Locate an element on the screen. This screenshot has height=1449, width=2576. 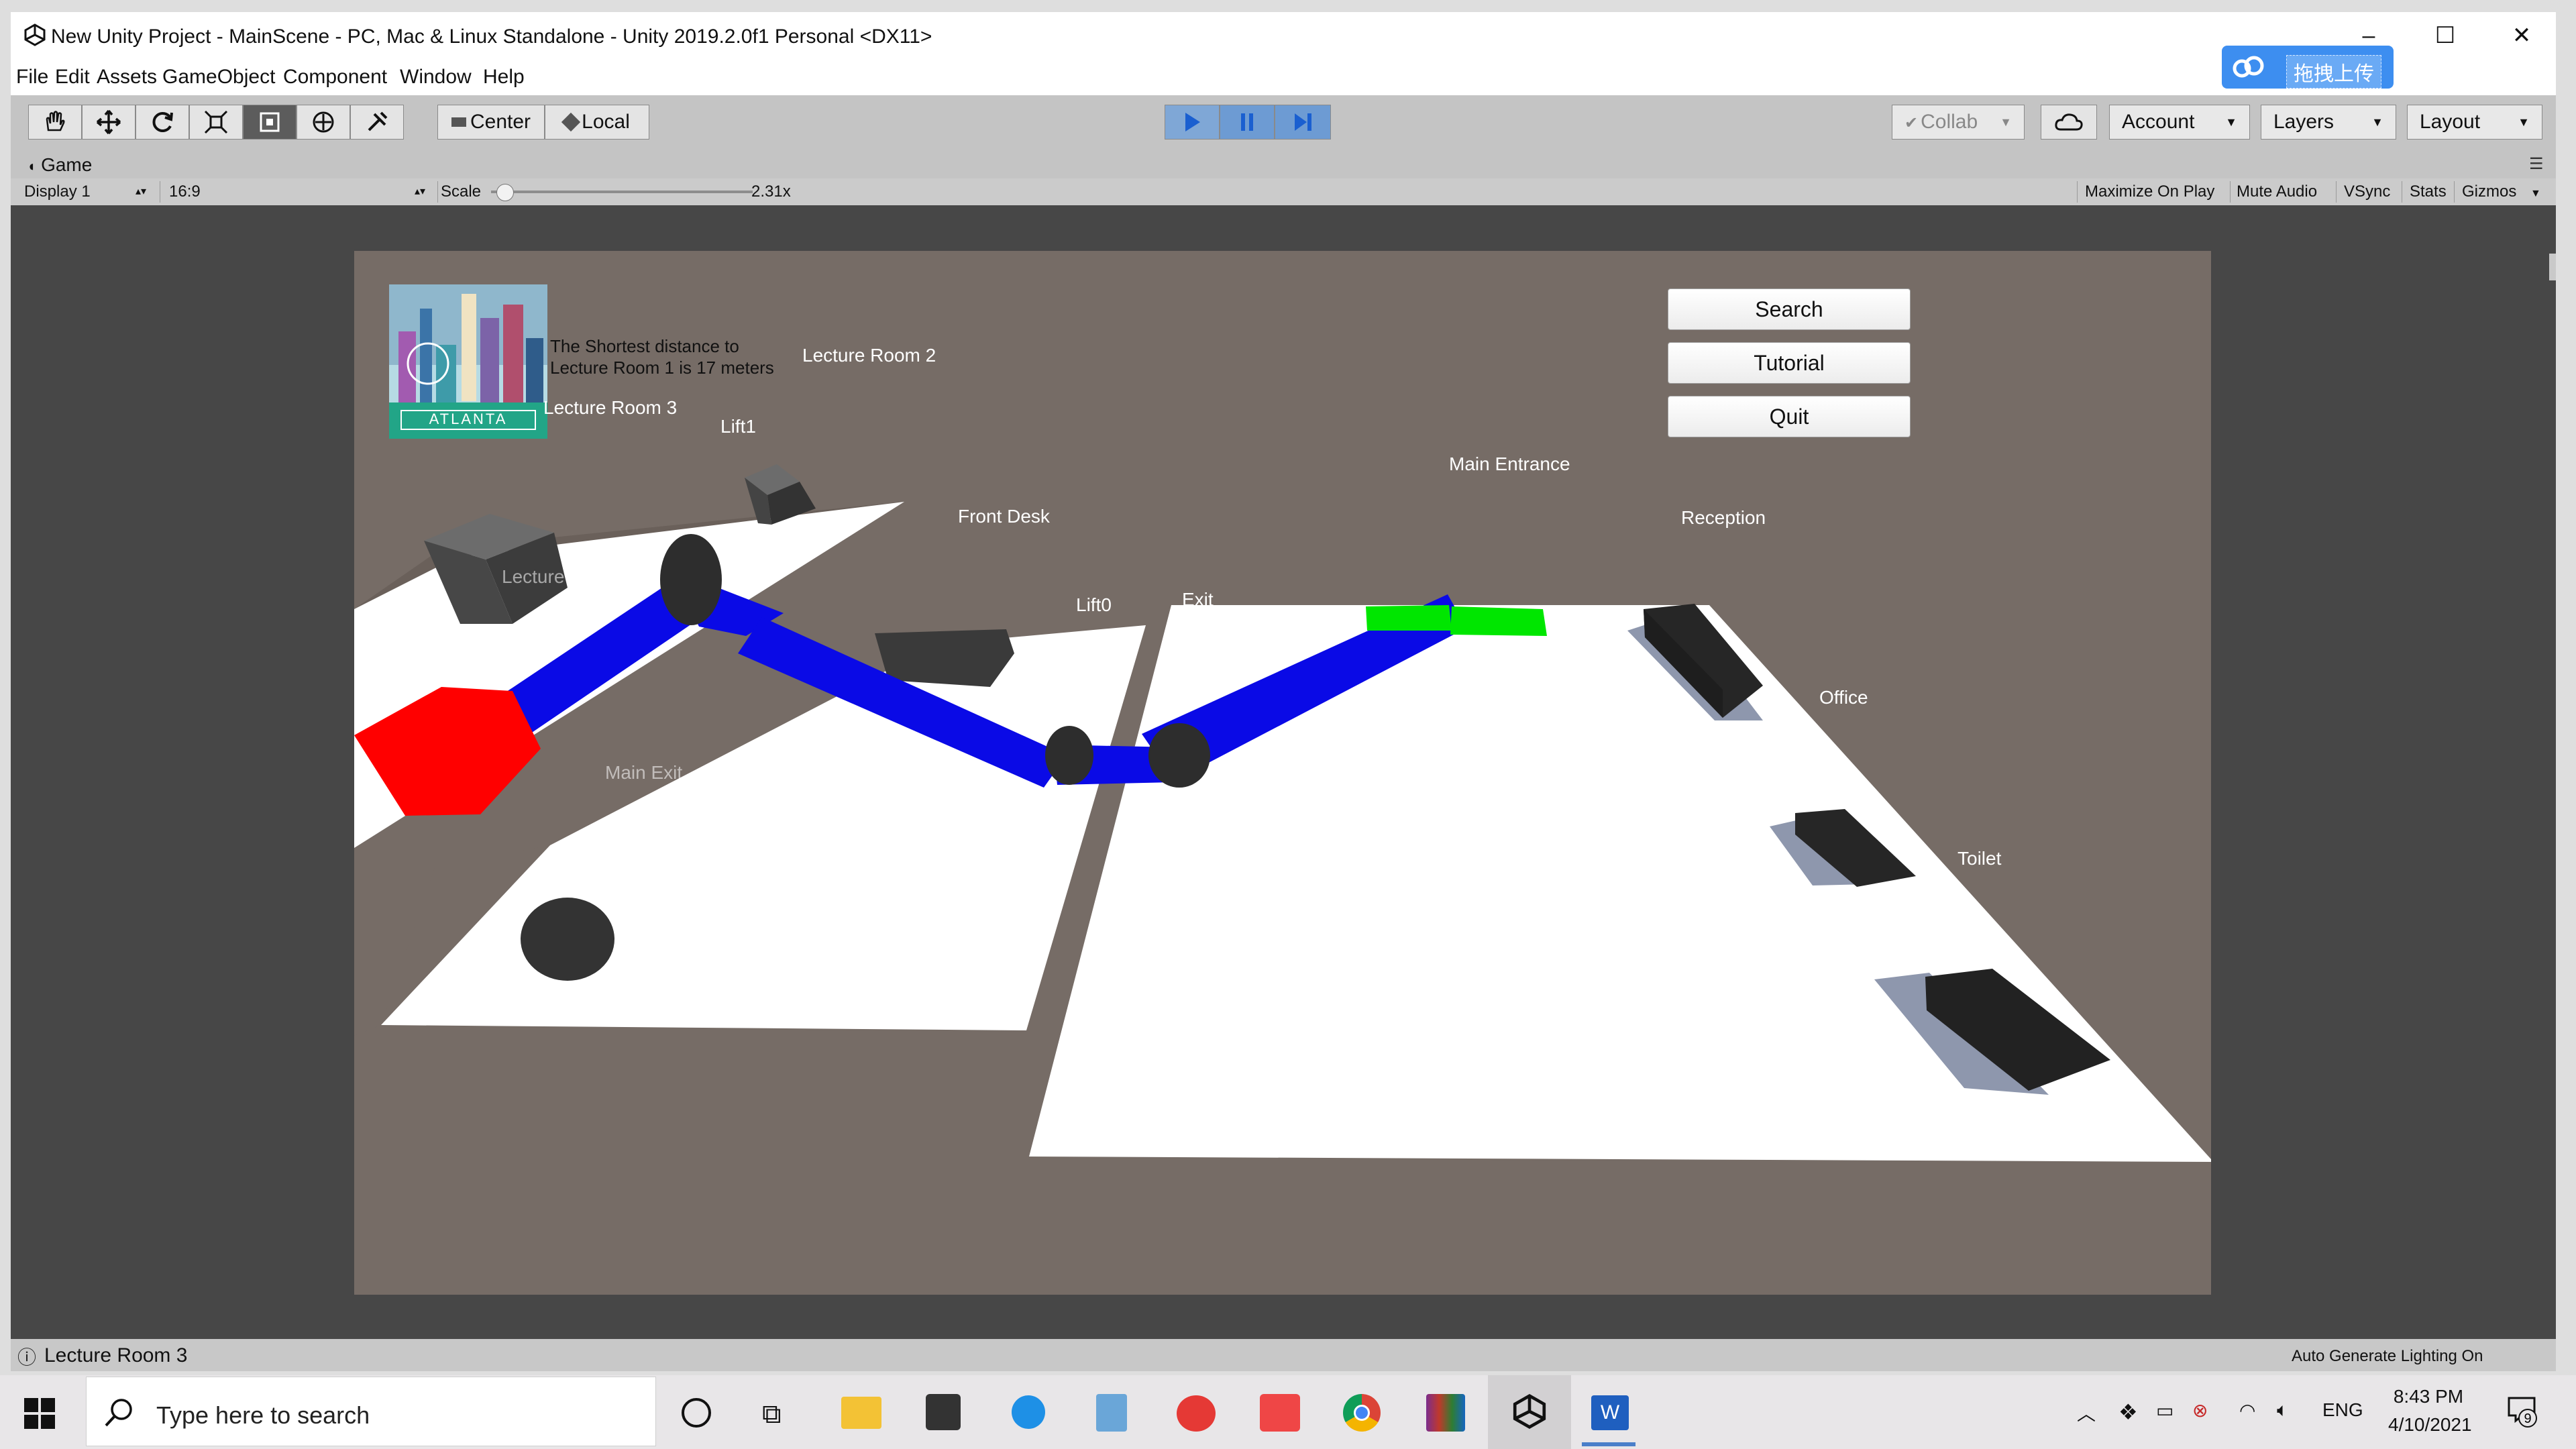
gizmos-dropdown: Gizmos ▼ is located at coordinates (2501, 191).